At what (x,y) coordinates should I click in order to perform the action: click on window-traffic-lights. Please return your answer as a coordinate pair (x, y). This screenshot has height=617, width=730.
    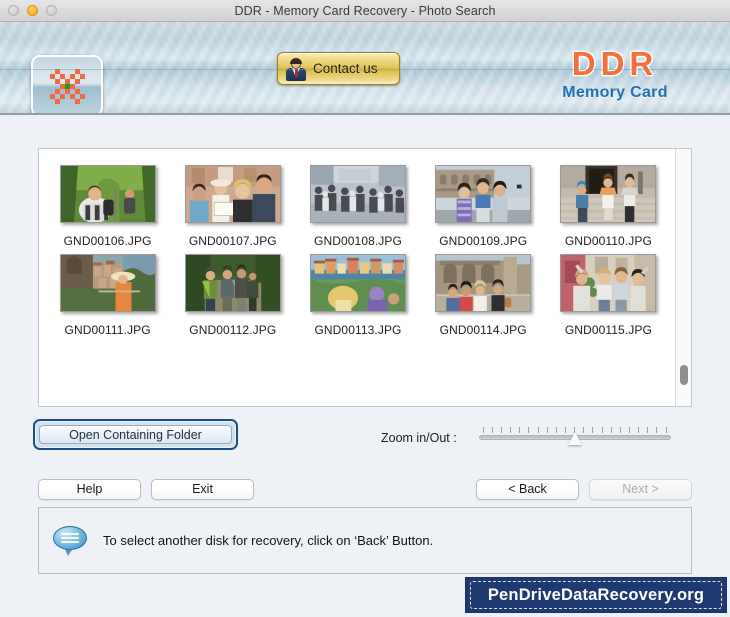
    Looking at the image, I should click on (32, 10).